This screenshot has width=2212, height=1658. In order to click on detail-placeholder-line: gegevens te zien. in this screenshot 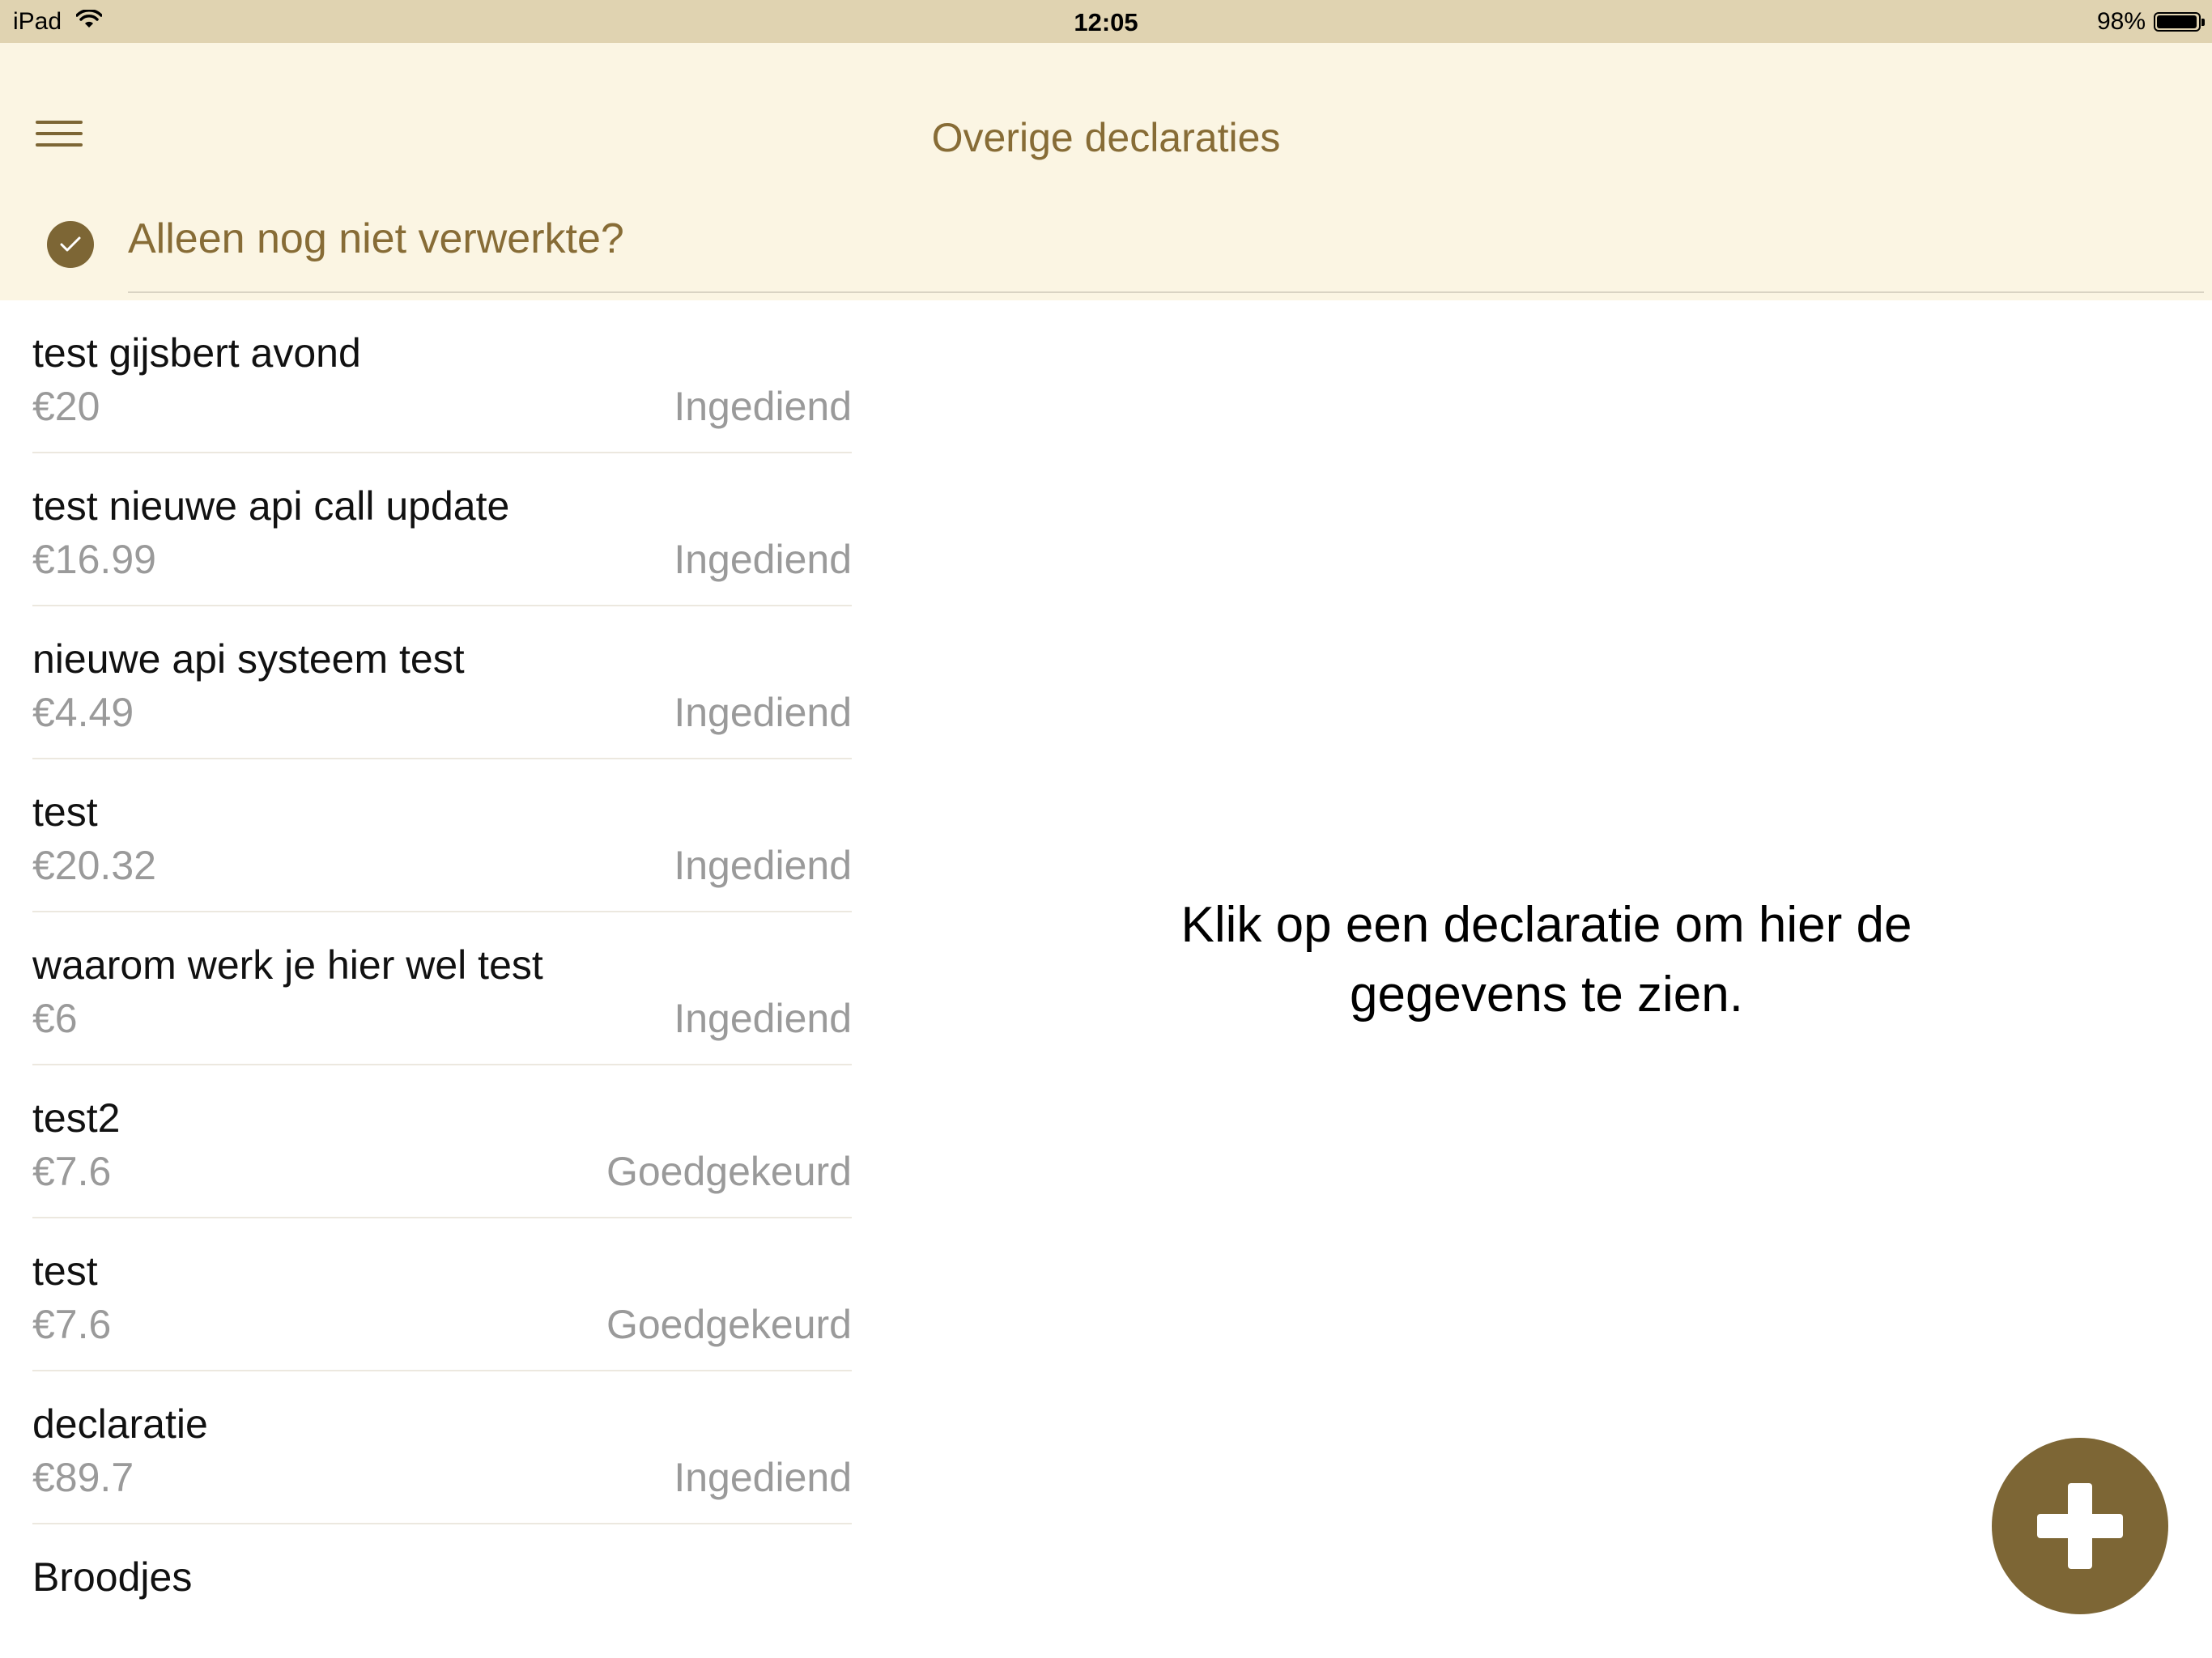, I will do `click(1546, 994)`.